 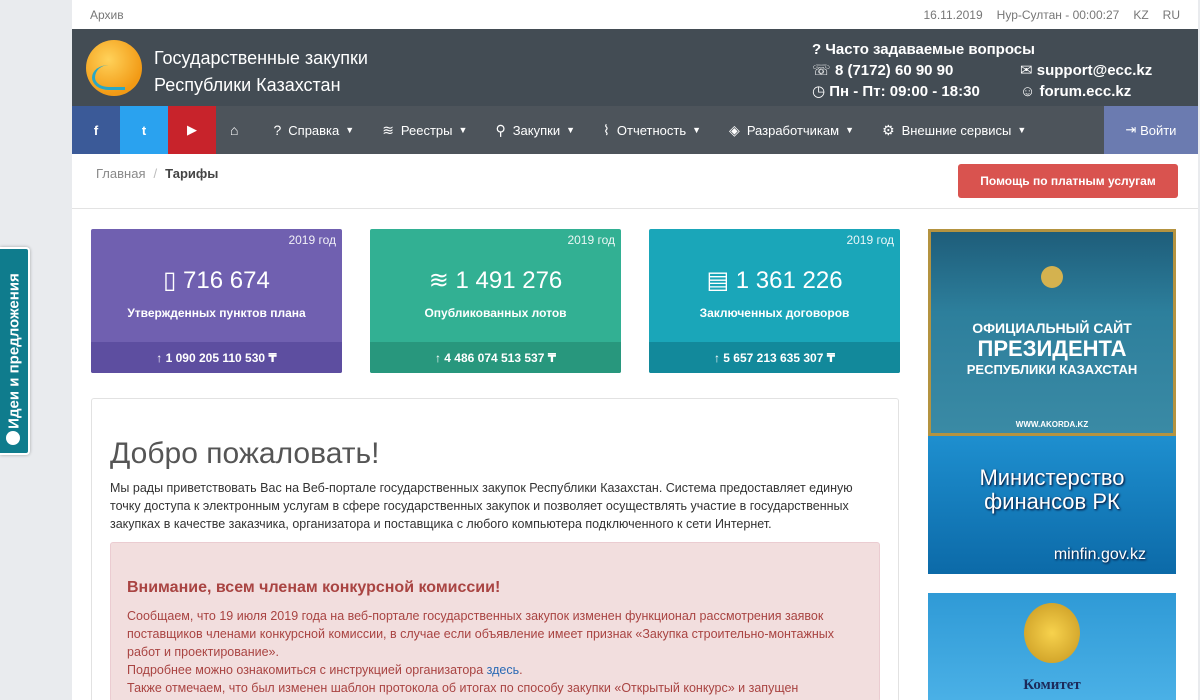 I want to click on welcome-title: Добро пожаловать!, so click(x=245, y=453).